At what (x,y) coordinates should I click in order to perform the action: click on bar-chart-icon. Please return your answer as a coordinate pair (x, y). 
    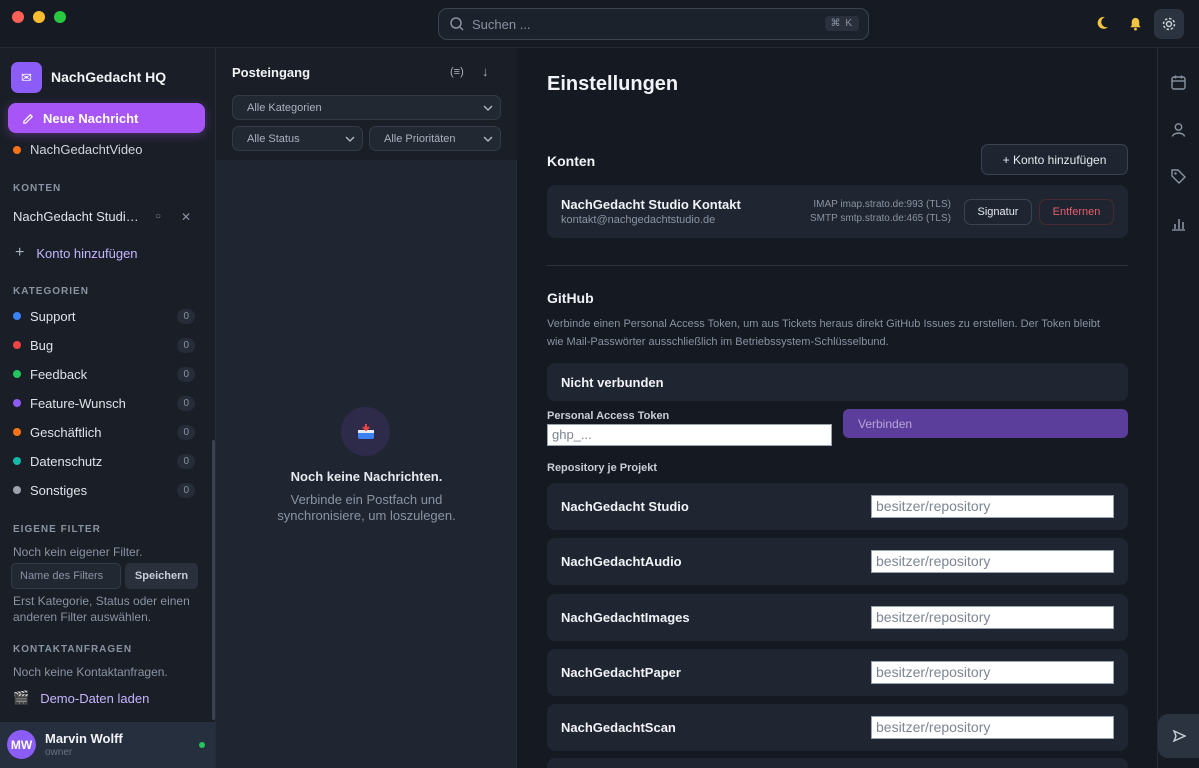
    Looking at the image, I should click on (1178, 223).